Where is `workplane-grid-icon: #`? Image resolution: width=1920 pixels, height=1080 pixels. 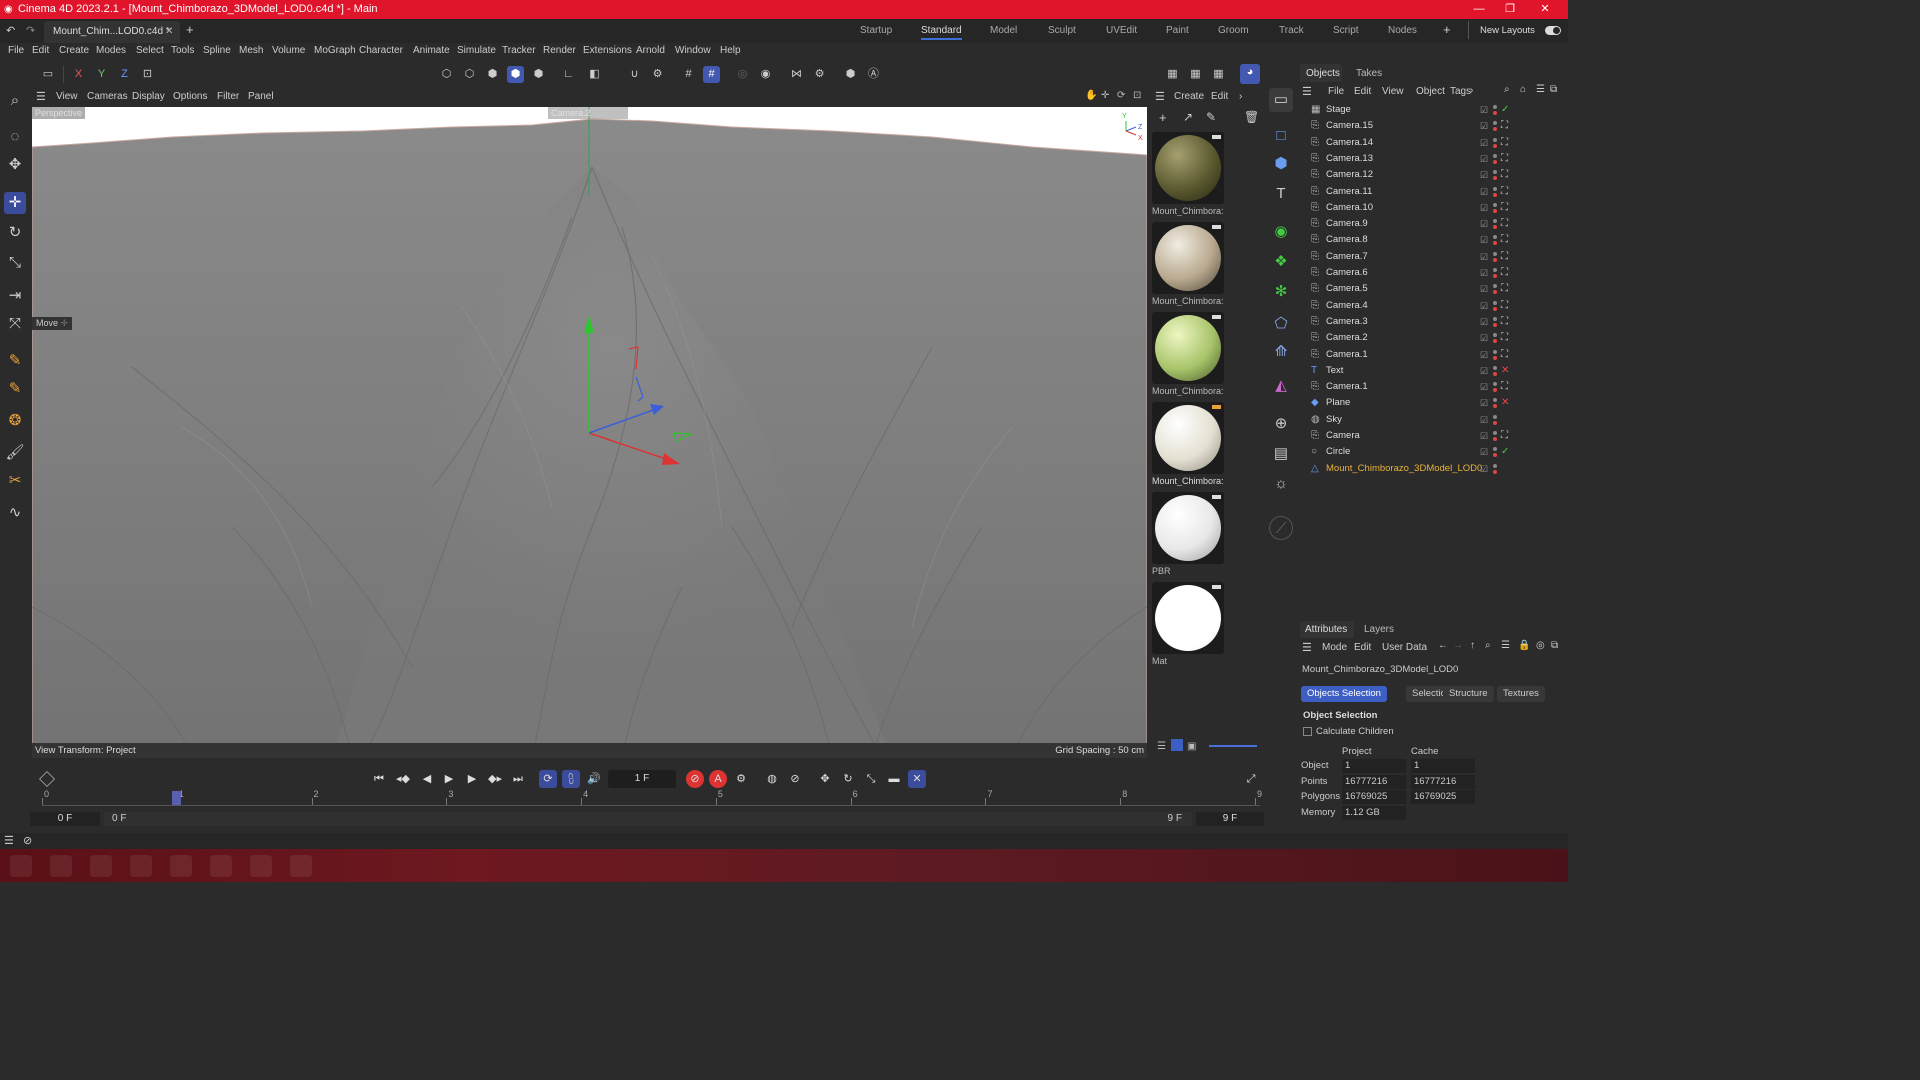 workplane-grid-icon: # is located at coordinates (688, 74).